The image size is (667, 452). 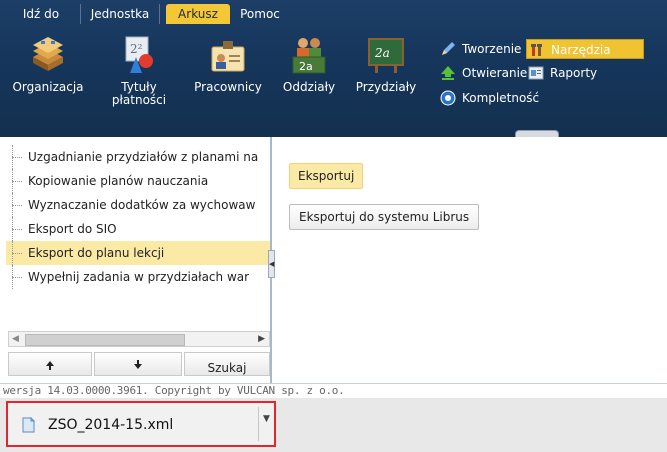 I want to click on download-item-divider, so click(x=258, y=424).